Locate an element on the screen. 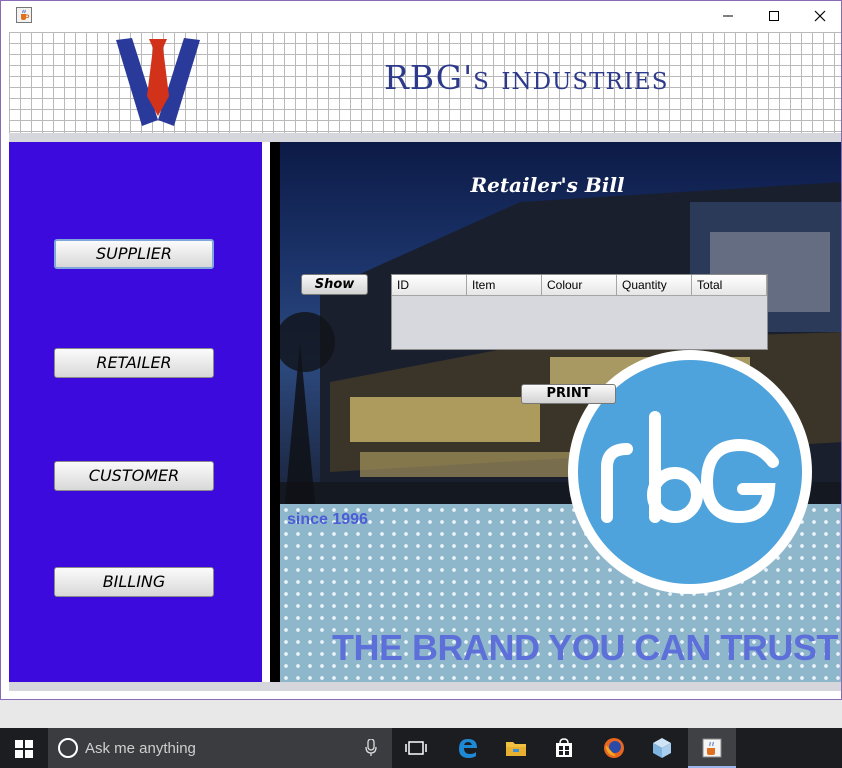  file-explorer-button is located at coordinates (516, 748).